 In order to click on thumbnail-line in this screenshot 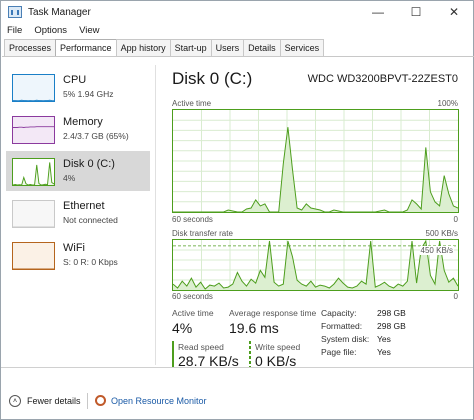, I will do `click(33, 173)`.